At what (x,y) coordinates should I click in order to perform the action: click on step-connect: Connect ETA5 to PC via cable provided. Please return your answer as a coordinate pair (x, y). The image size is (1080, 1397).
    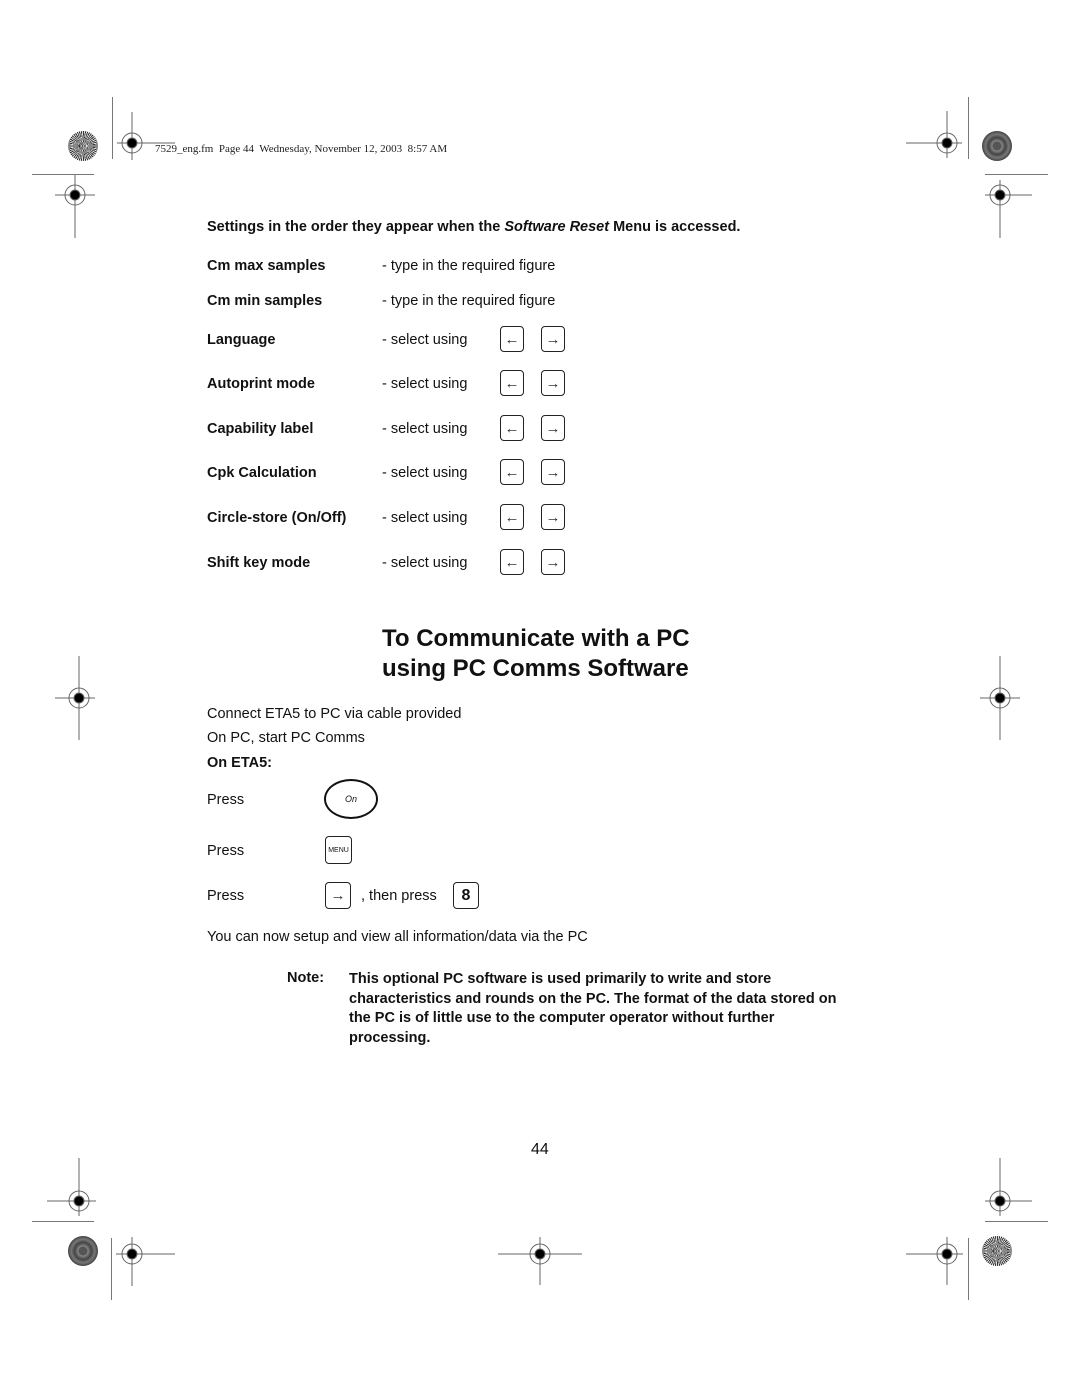
    Looking at the image, I should click on (334, 714).